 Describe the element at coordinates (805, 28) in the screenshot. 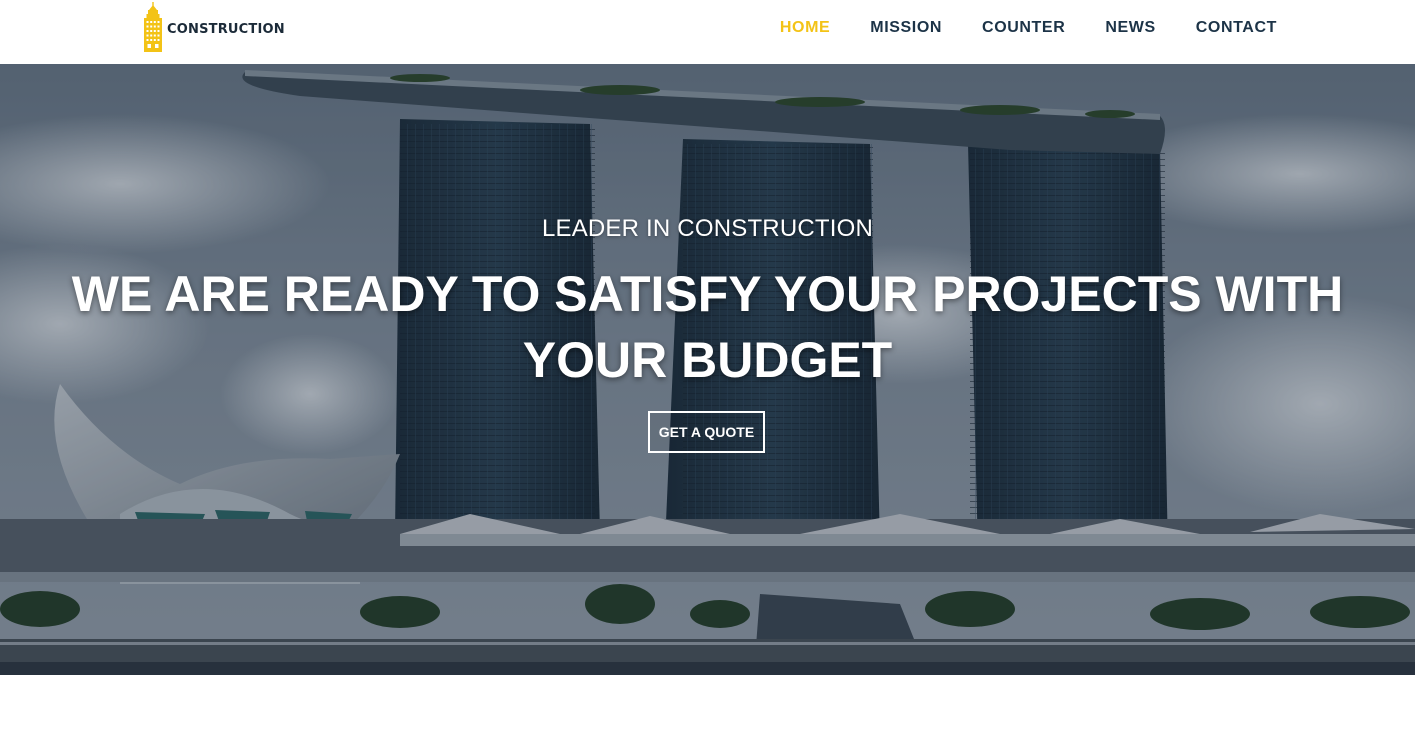

I see `nav-home: HOME` at that location.